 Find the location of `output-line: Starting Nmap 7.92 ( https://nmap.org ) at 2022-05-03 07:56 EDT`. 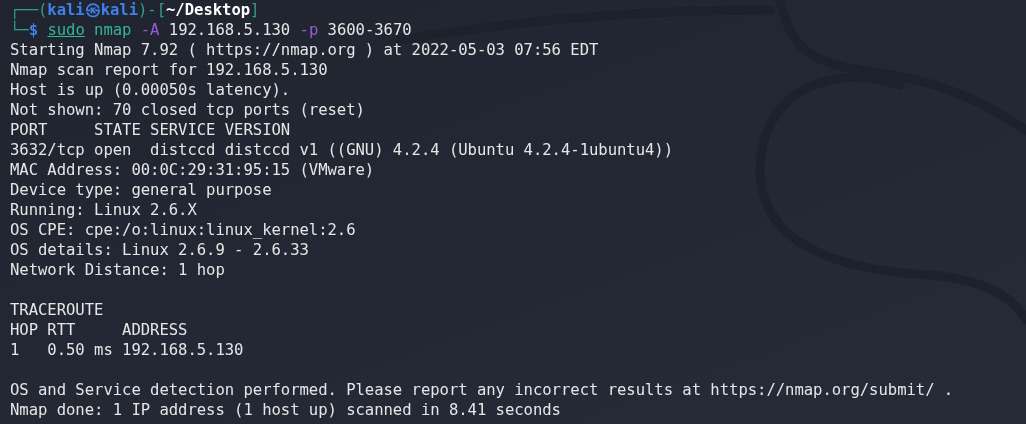

output-line: Starting Nmap 7.92 ( https://nmap.org ) at 2022-05-03 07:56 EDT is located at coordinates (304, 50).